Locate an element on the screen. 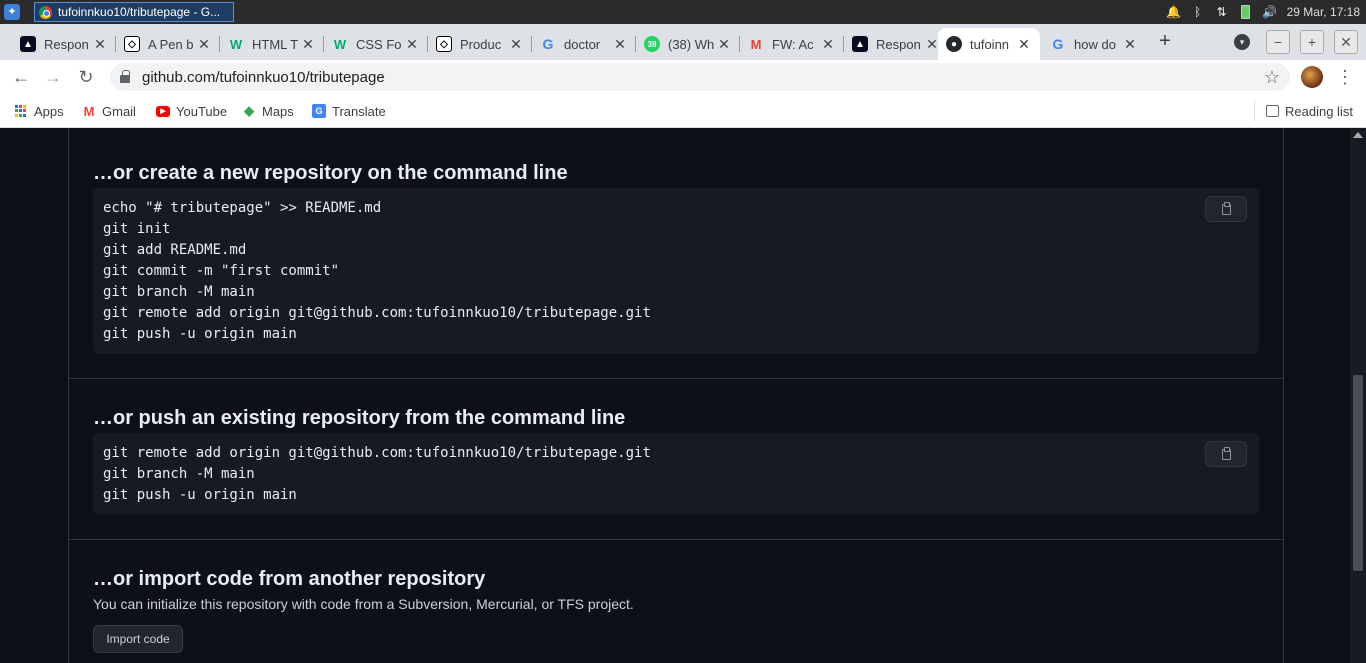 This screenshot has height=663, width=1366. tab-search-icon: ▾ is located at coordinates (1242, 42).